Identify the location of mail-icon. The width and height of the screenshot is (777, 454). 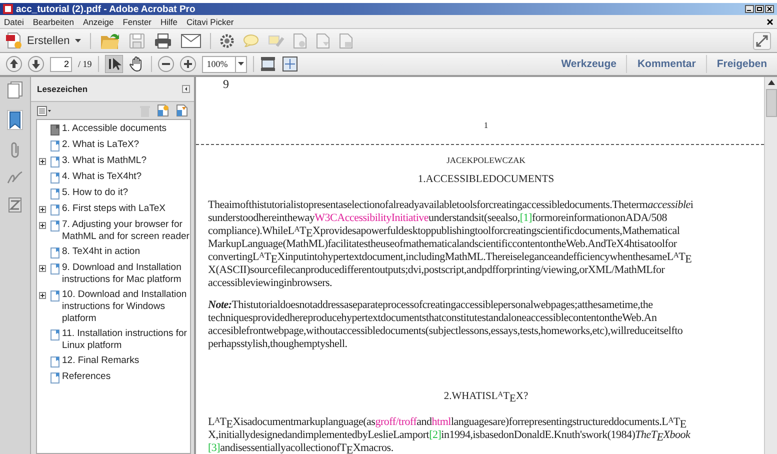
(190, 41).